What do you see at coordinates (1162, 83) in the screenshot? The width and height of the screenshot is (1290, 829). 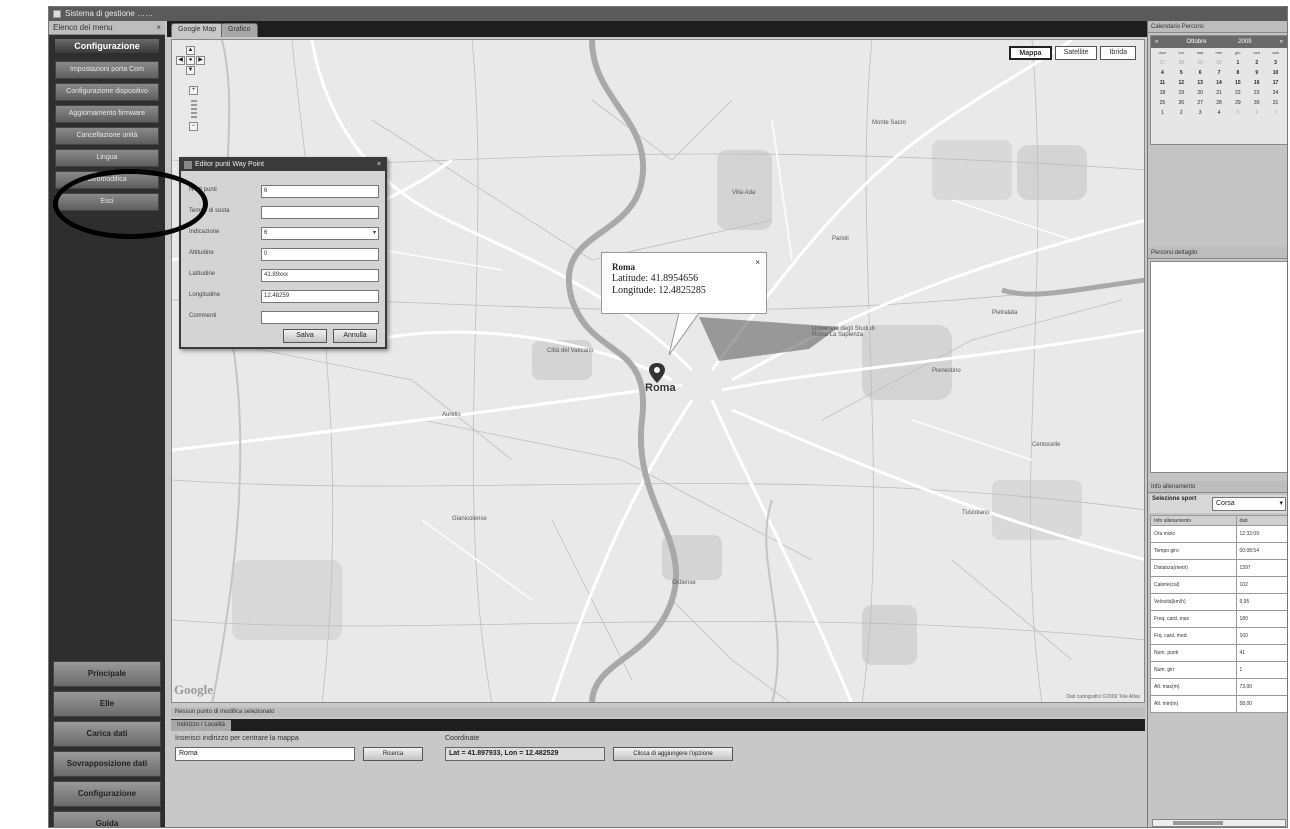 I see `calendar-day: 11` at bounding box center [1162, 83].